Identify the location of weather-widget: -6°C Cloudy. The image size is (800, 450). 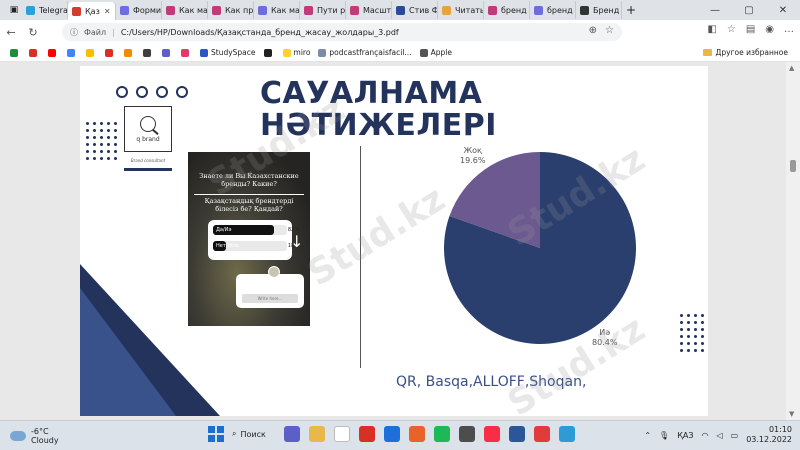
(34, 436).